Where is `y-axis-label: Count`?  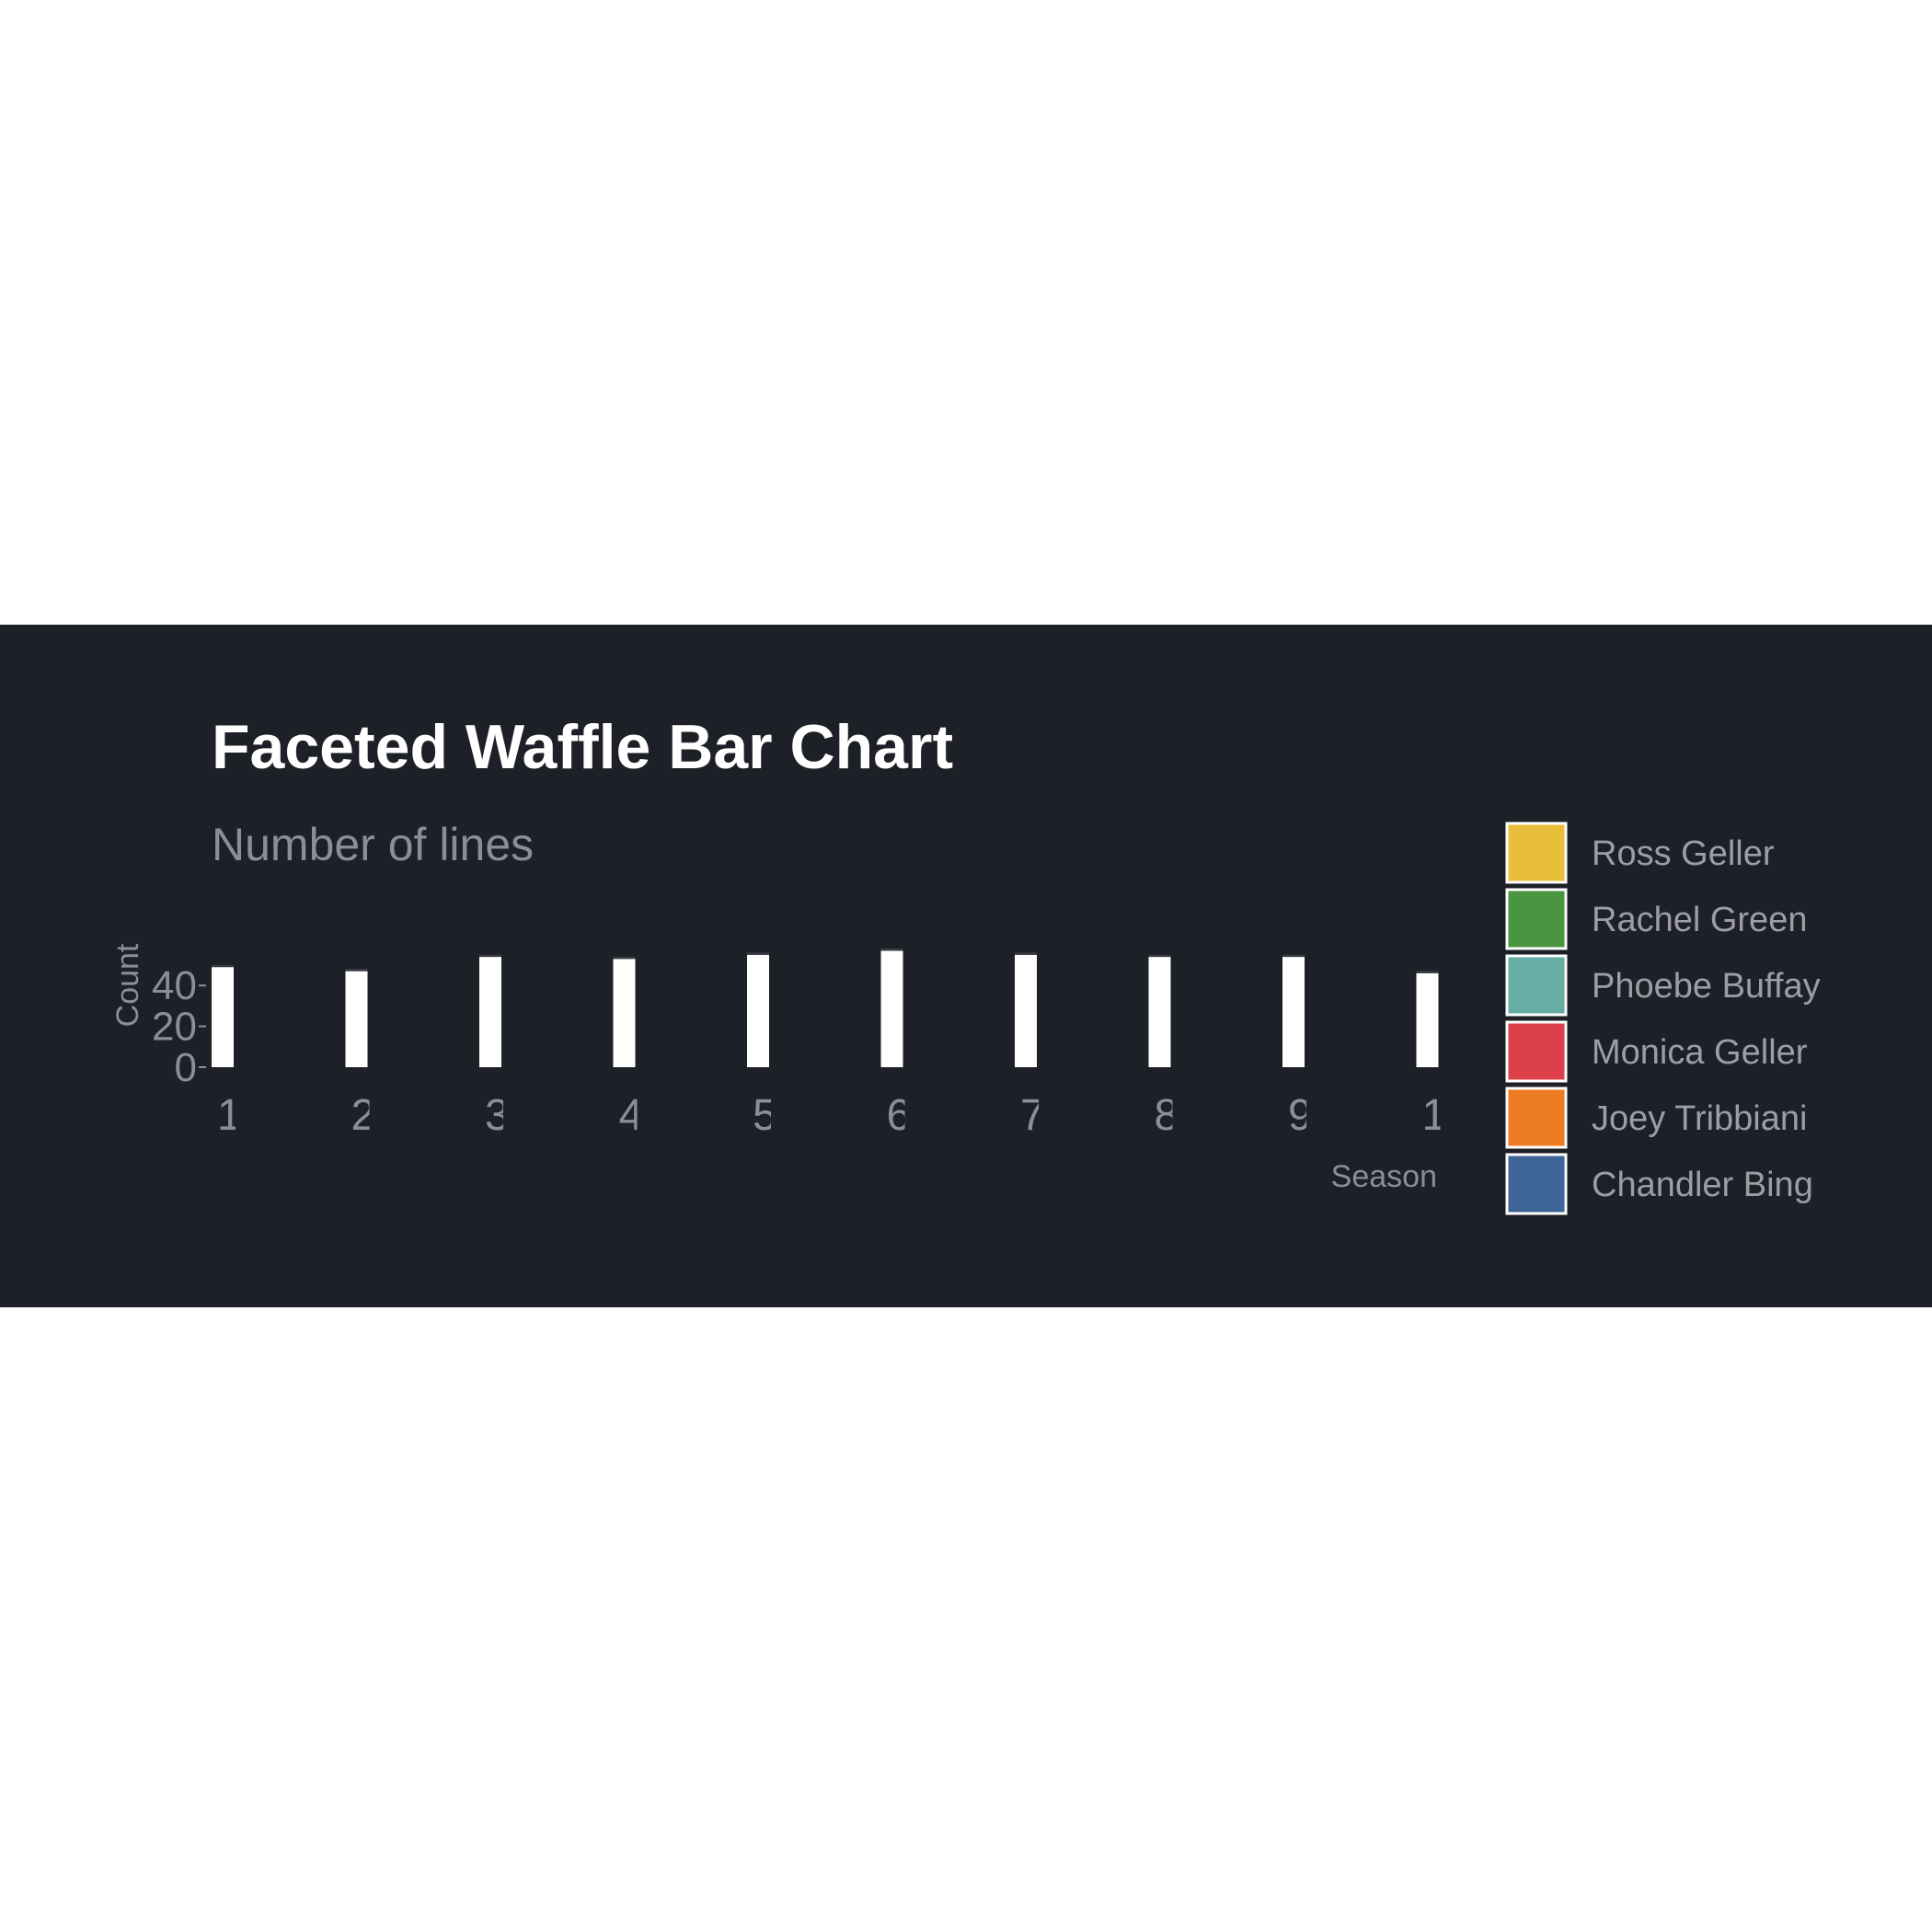
y-axis-label: Count is located at coordinates (127, 985).